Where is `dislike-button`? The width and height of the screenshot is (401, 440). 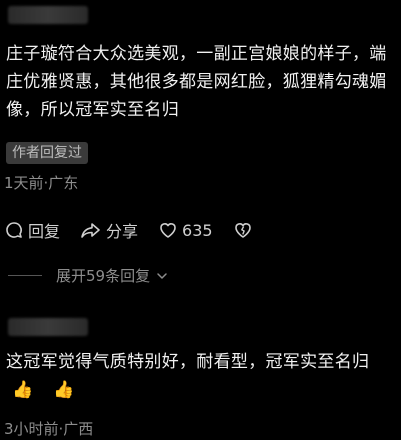
dislike-button is located at coordinates (243, 230).